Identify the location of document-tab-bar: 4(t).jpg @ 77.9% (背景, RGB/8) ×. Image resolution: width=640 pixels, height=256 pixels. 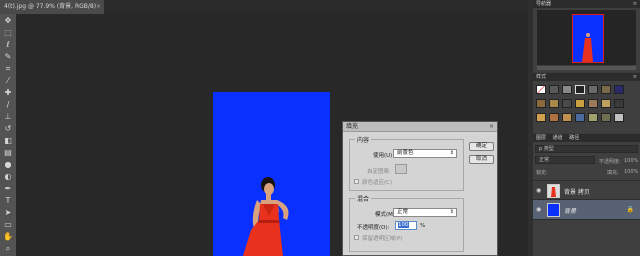
(264, 7).